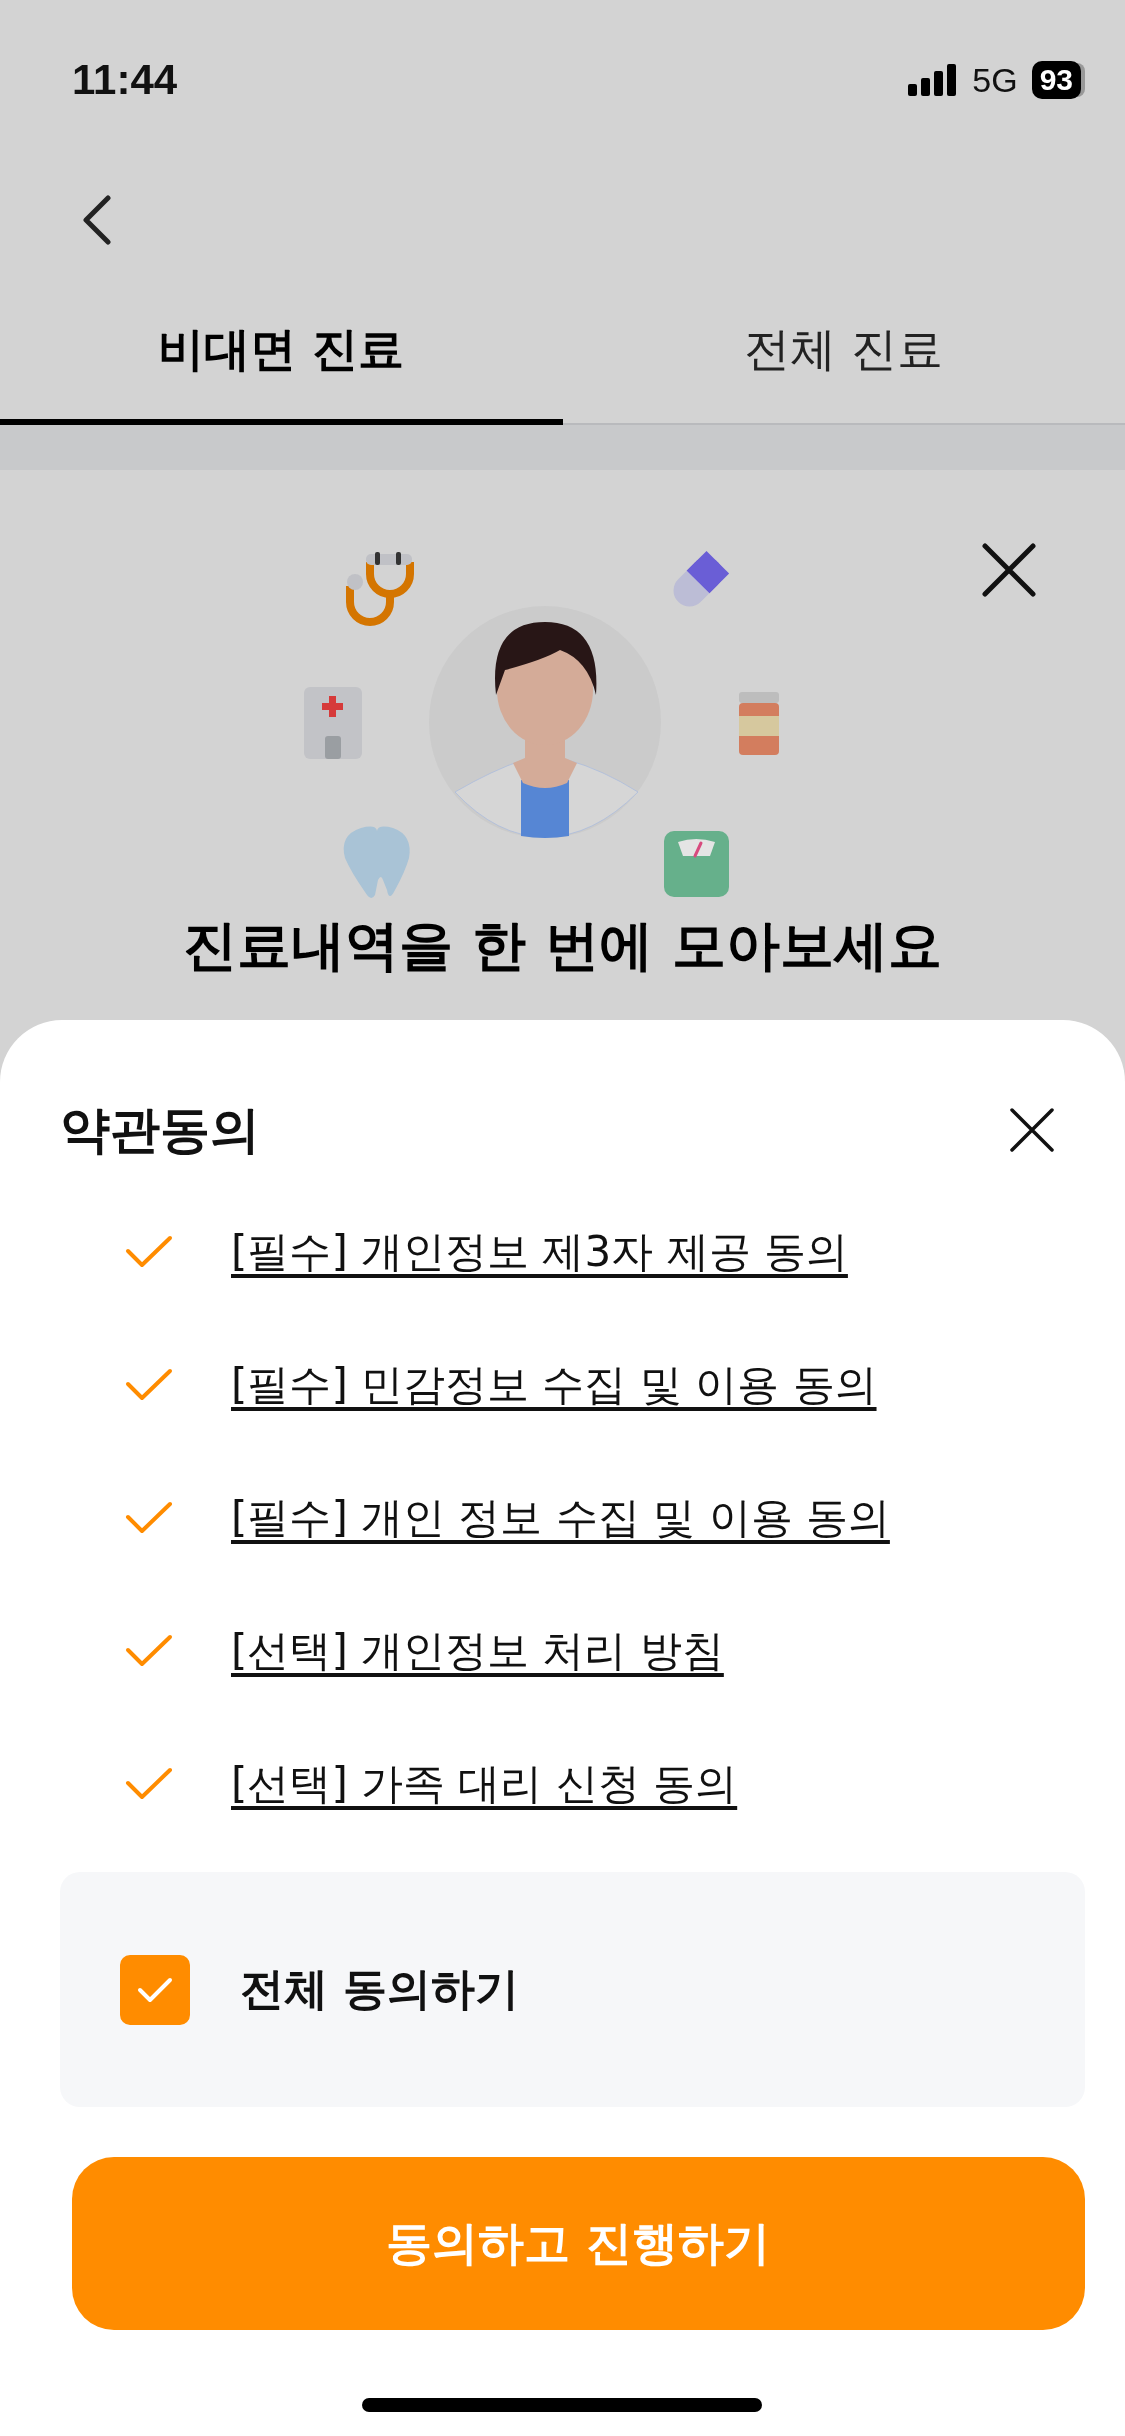 The height and width of the screenshot is (2436, 1125). What do you see at coordinates (560, 1517) in the screenshot?
I see `terms-link: [필수] 개인 정보 수집 및 이용 동의` at bounding box center [560, 1517].